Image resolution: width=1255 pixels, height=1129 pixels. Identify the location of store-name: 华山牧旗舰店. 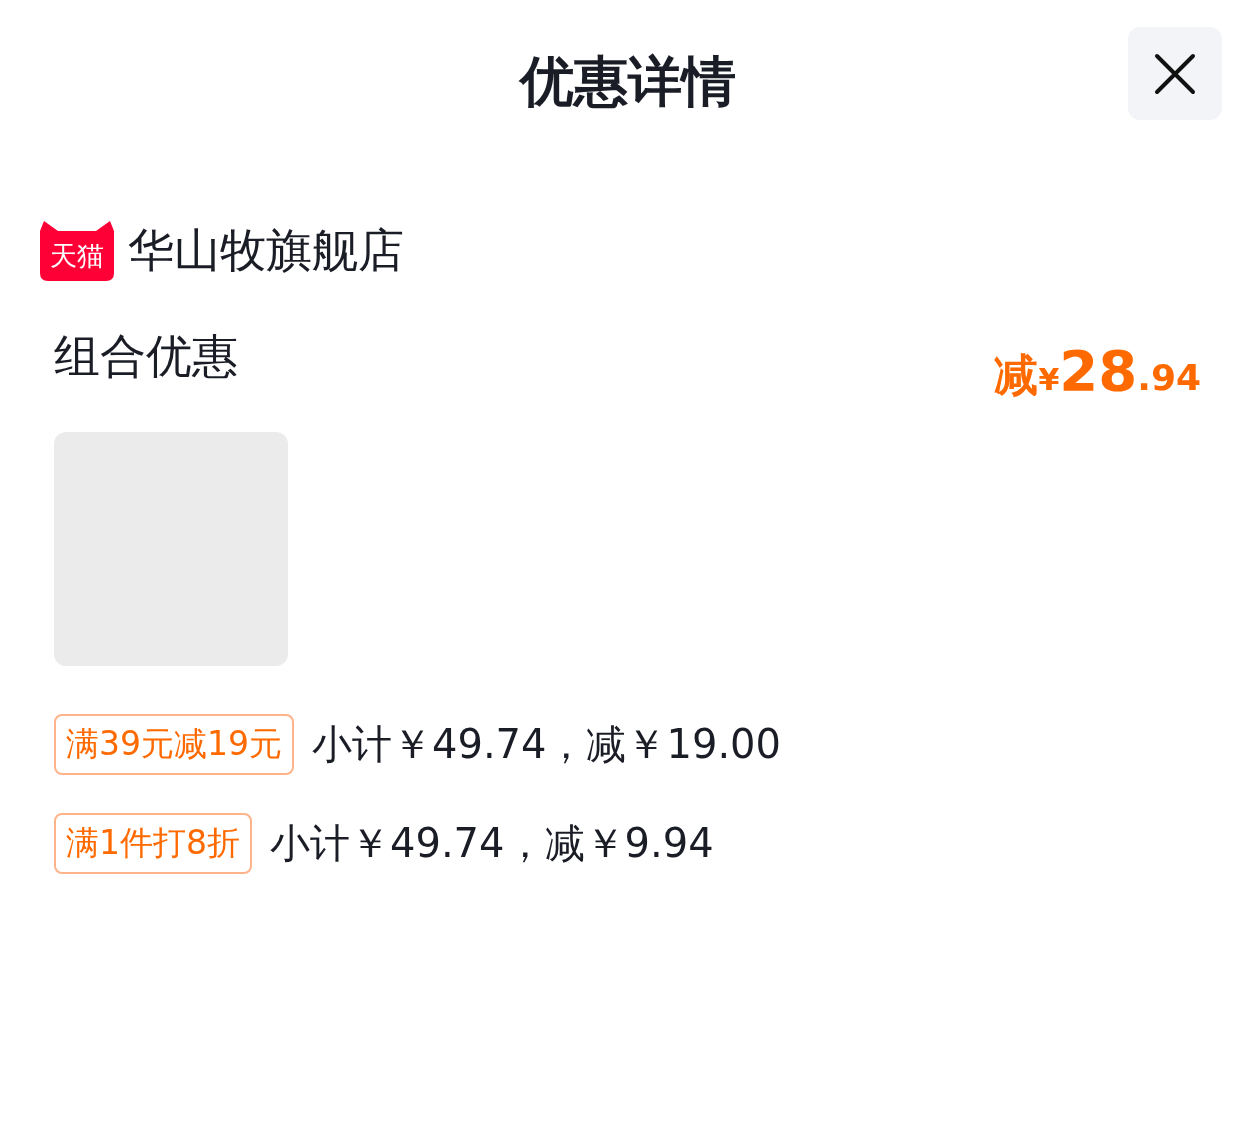
(266, 250).